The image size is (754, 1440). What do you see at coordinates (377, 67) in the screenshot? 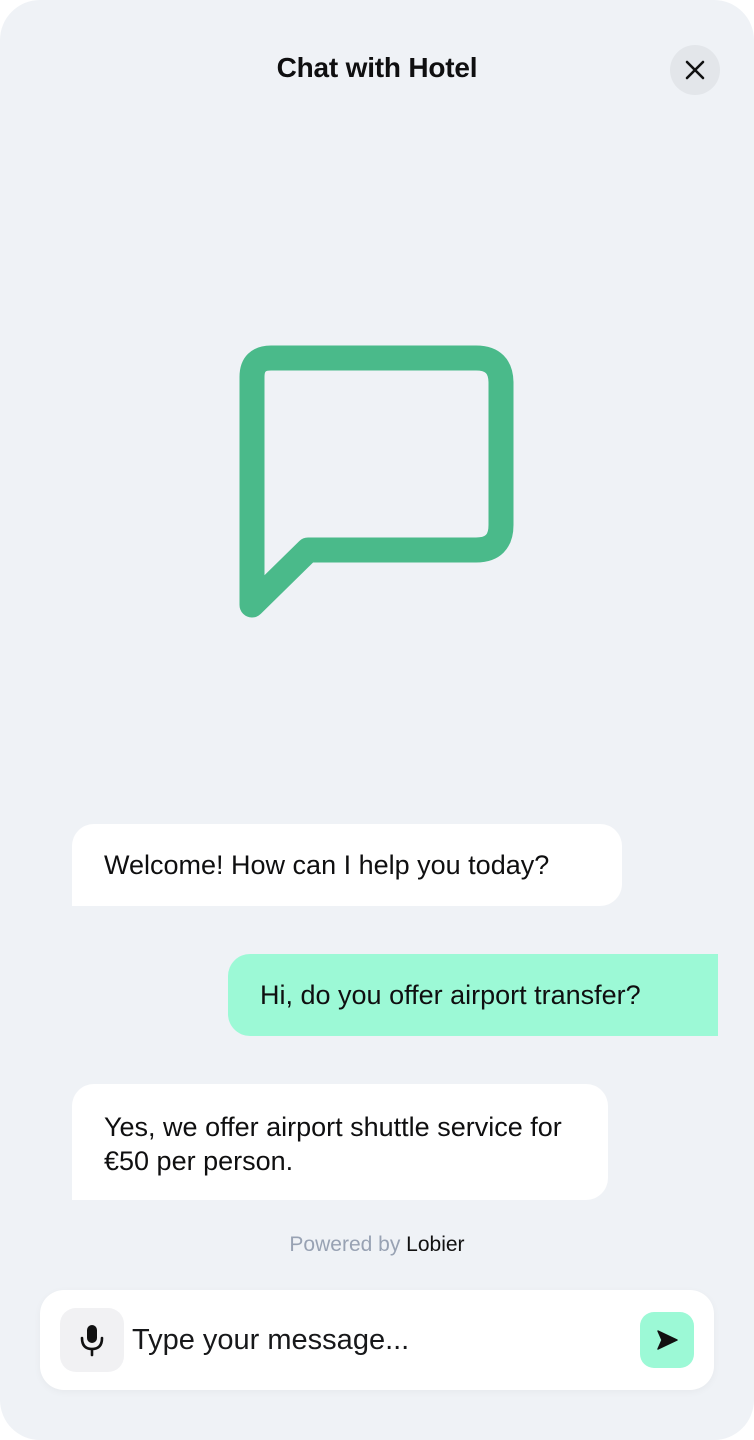
I see `chat-title: Chat with Hotel` at bounding box center [377, 67].